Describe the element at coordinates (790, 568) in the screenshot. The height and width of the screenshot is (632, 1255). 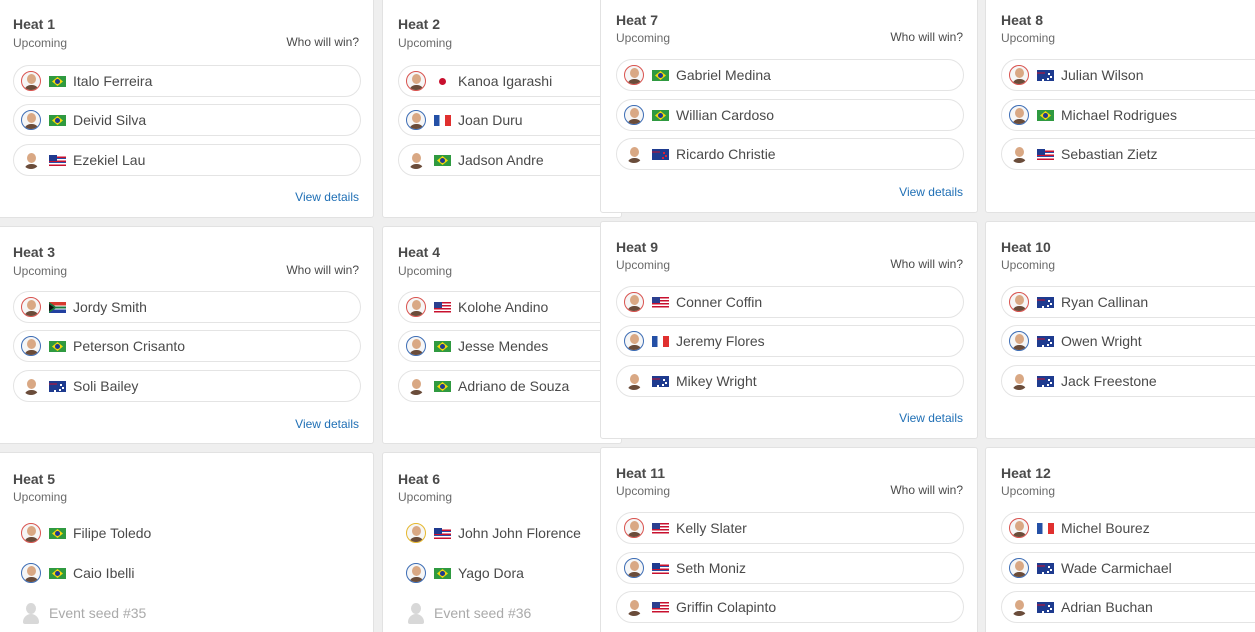
I see `surfer-row: Seth Moniz` at that location.